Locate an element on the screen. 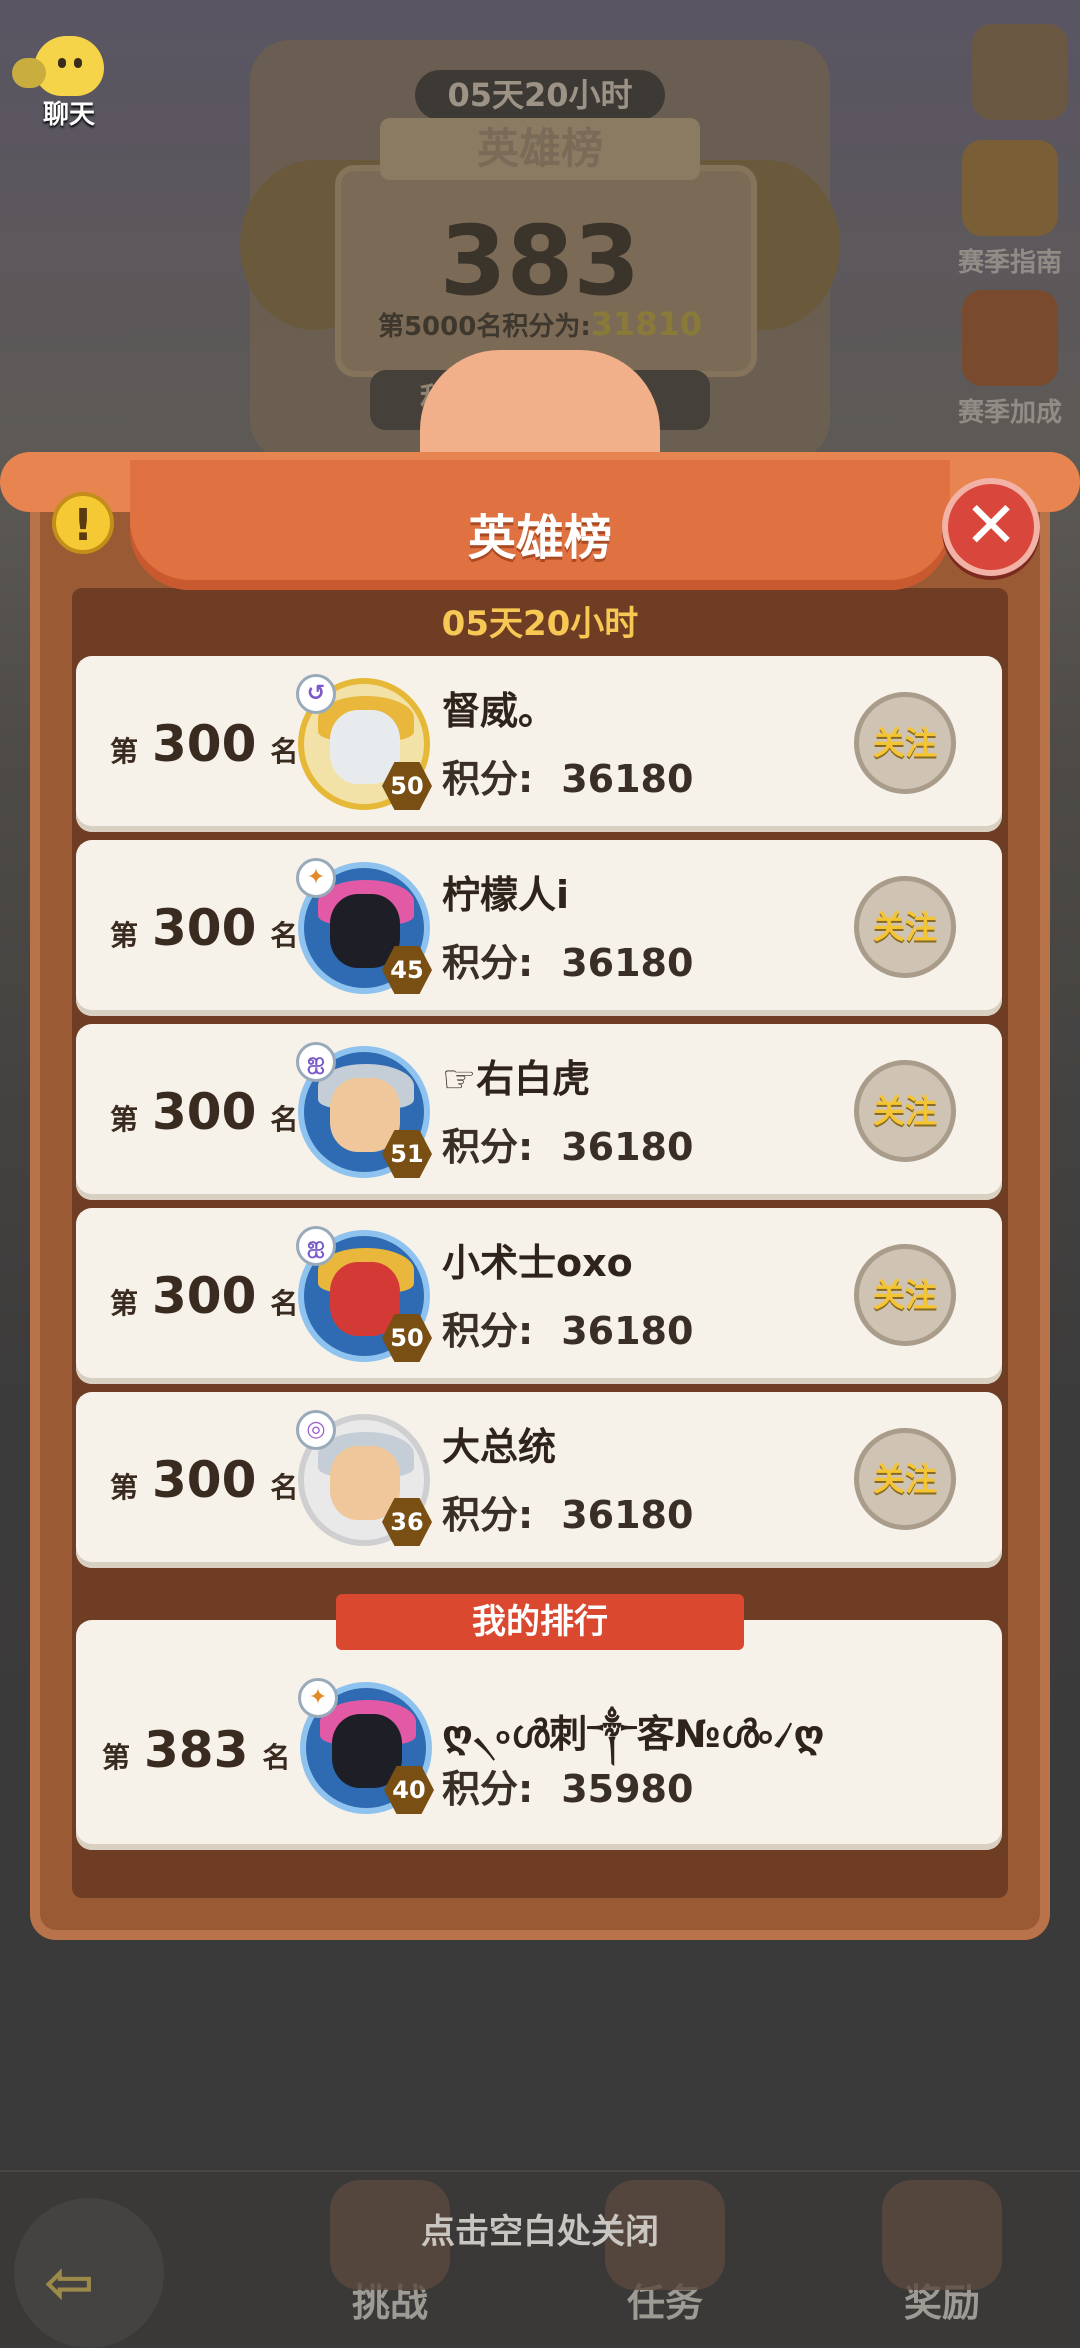 The width and height of the screenshot is (1080, 2348). shield-icon is located at coordinates (1010, 338).